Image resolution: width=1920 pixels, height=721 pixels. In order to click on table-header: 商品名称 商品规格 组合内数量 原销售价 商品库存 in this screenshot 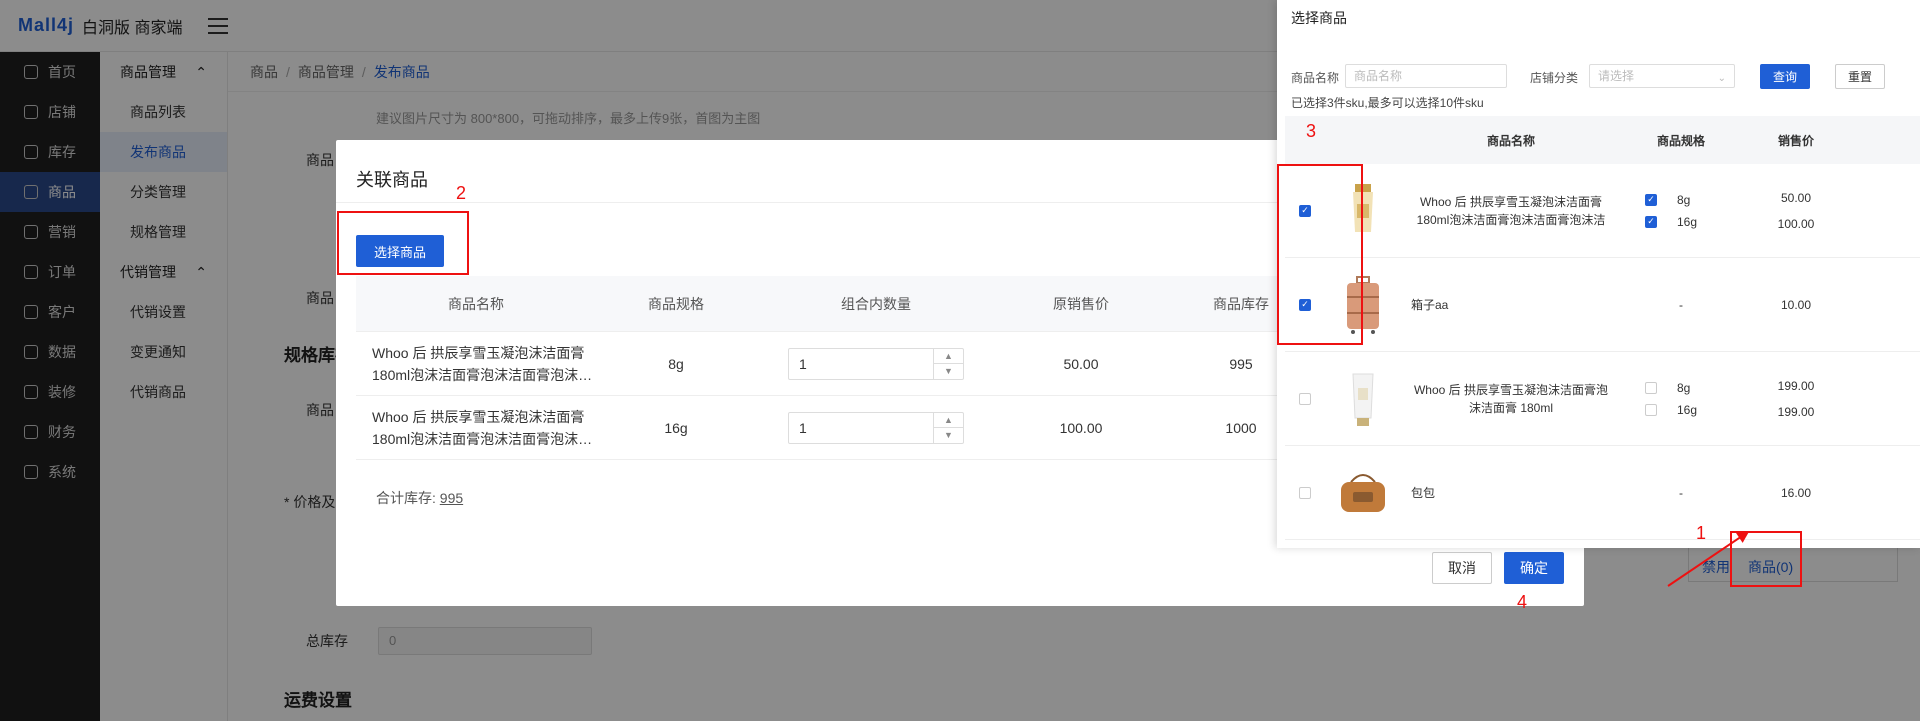, I will do `click(836, 304)`.